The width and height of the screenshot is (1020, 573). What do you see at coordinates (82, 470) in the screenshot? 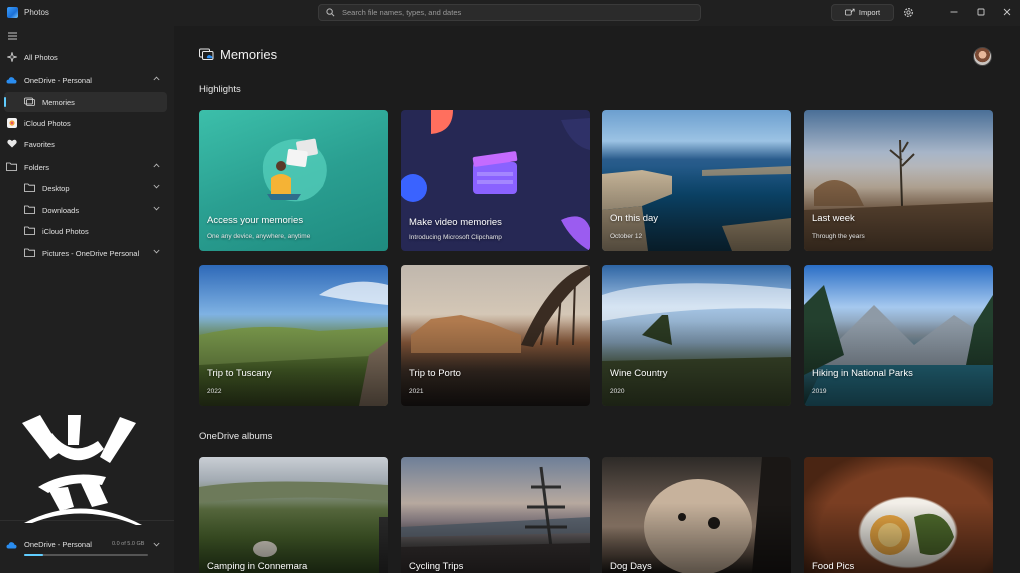
I see `watermark-logo` at bounding box center [82, 470].